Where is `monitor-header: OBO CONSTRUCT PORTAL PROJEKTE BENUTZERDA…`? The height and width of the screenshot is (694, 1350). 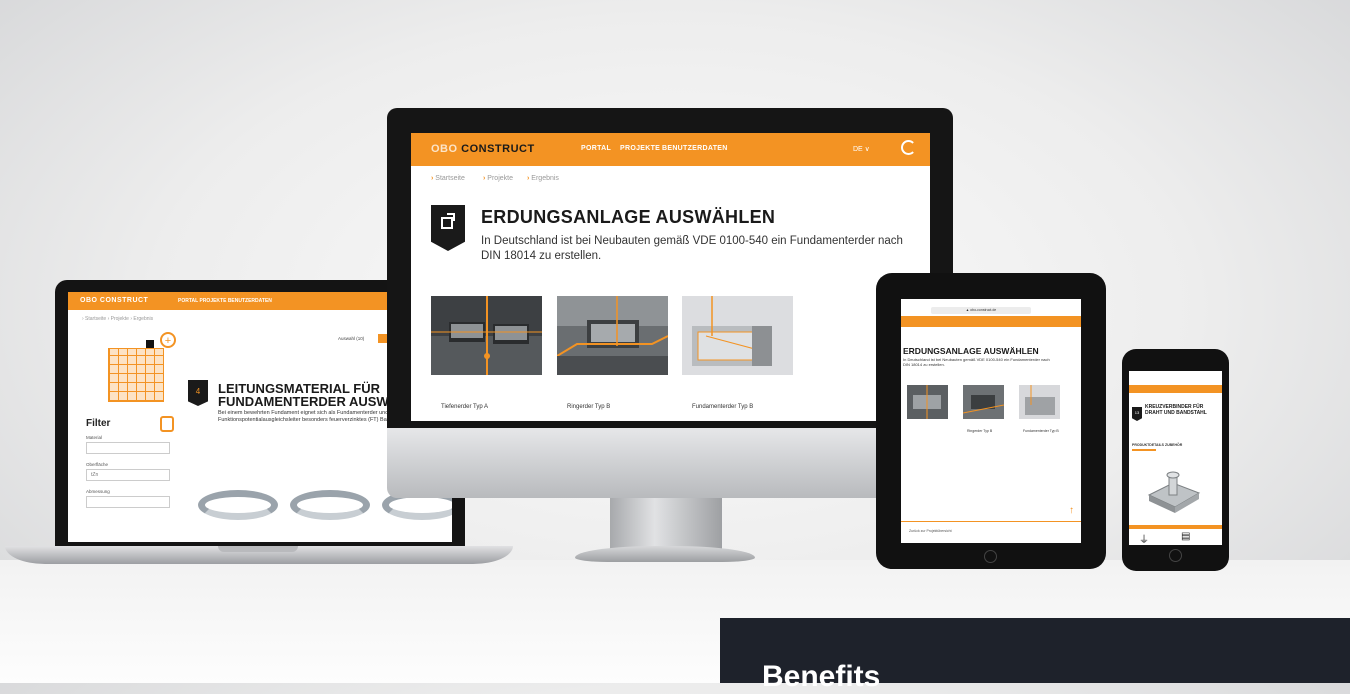 monitor-header: OBO CONSTRUCT PORTAL PROJEKTE BENUTZERDA… is located at coordinates (670, 149).